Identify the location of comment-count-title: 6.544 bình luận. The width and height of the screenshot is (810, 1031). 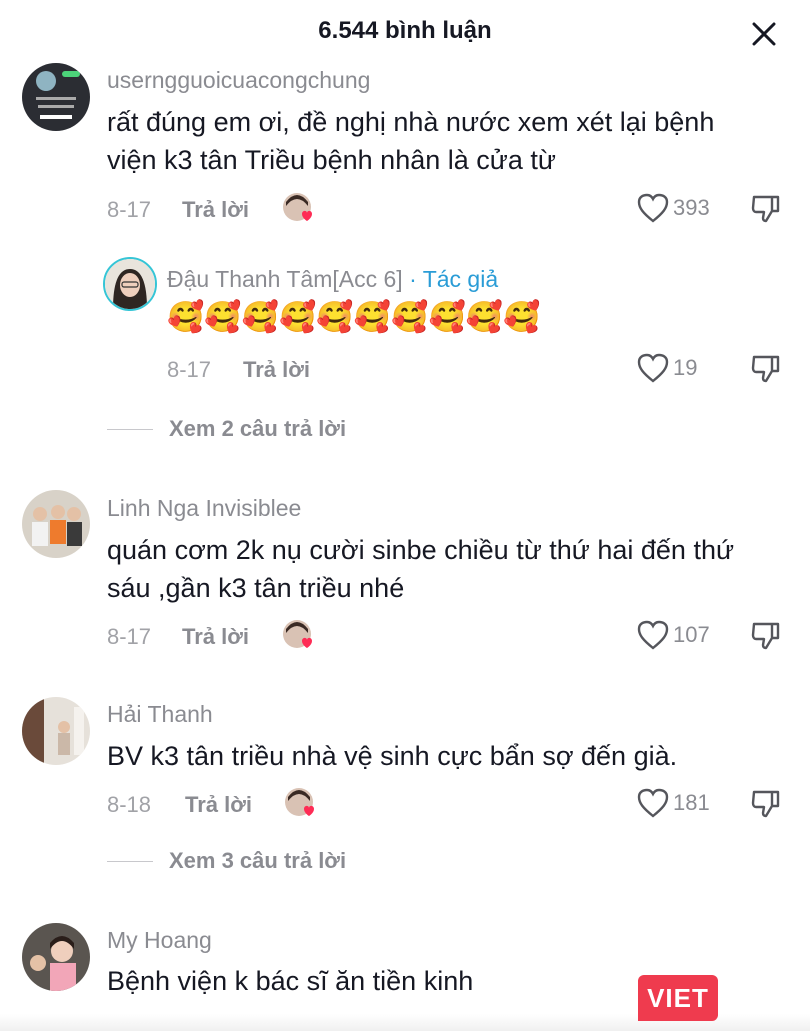
(405, 30).